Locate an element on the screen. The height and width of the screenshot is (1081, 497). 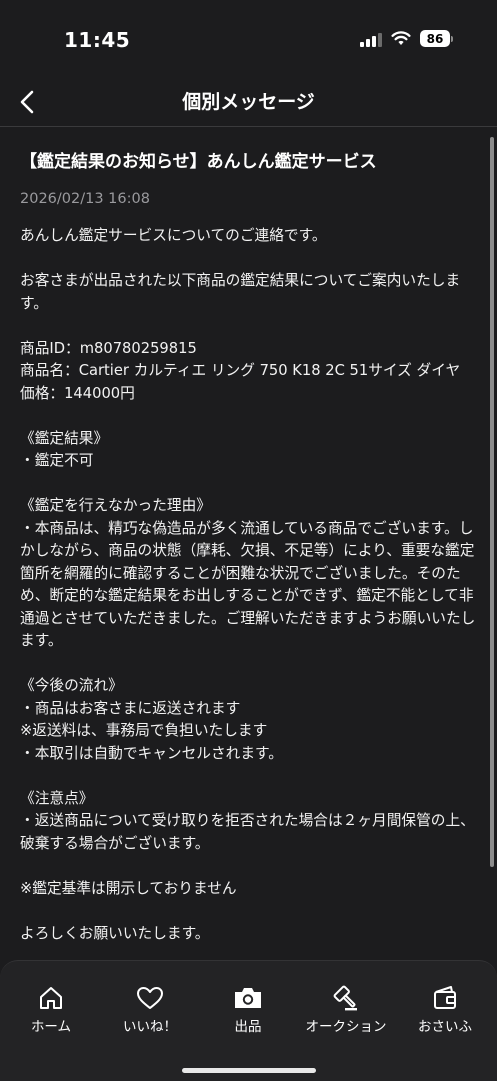
message-intro: あんしん鑑定サービスについてのご連絡です。 is located at coordinates (173, 235).